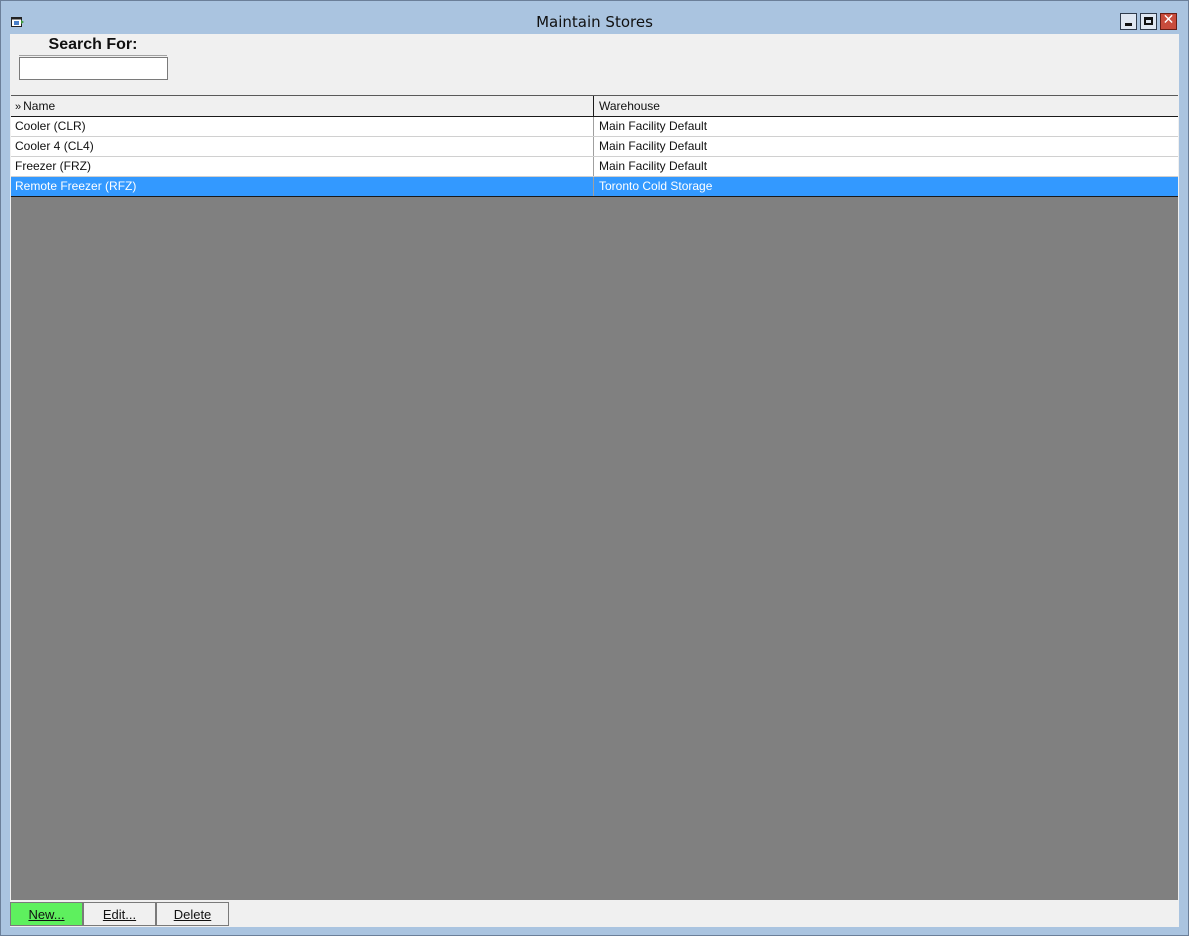  What do you see at coordinates (629, 106) in the screenshot?
I see `column-header-warehouse-label: Warehouse` at bounding box center [629, 106].